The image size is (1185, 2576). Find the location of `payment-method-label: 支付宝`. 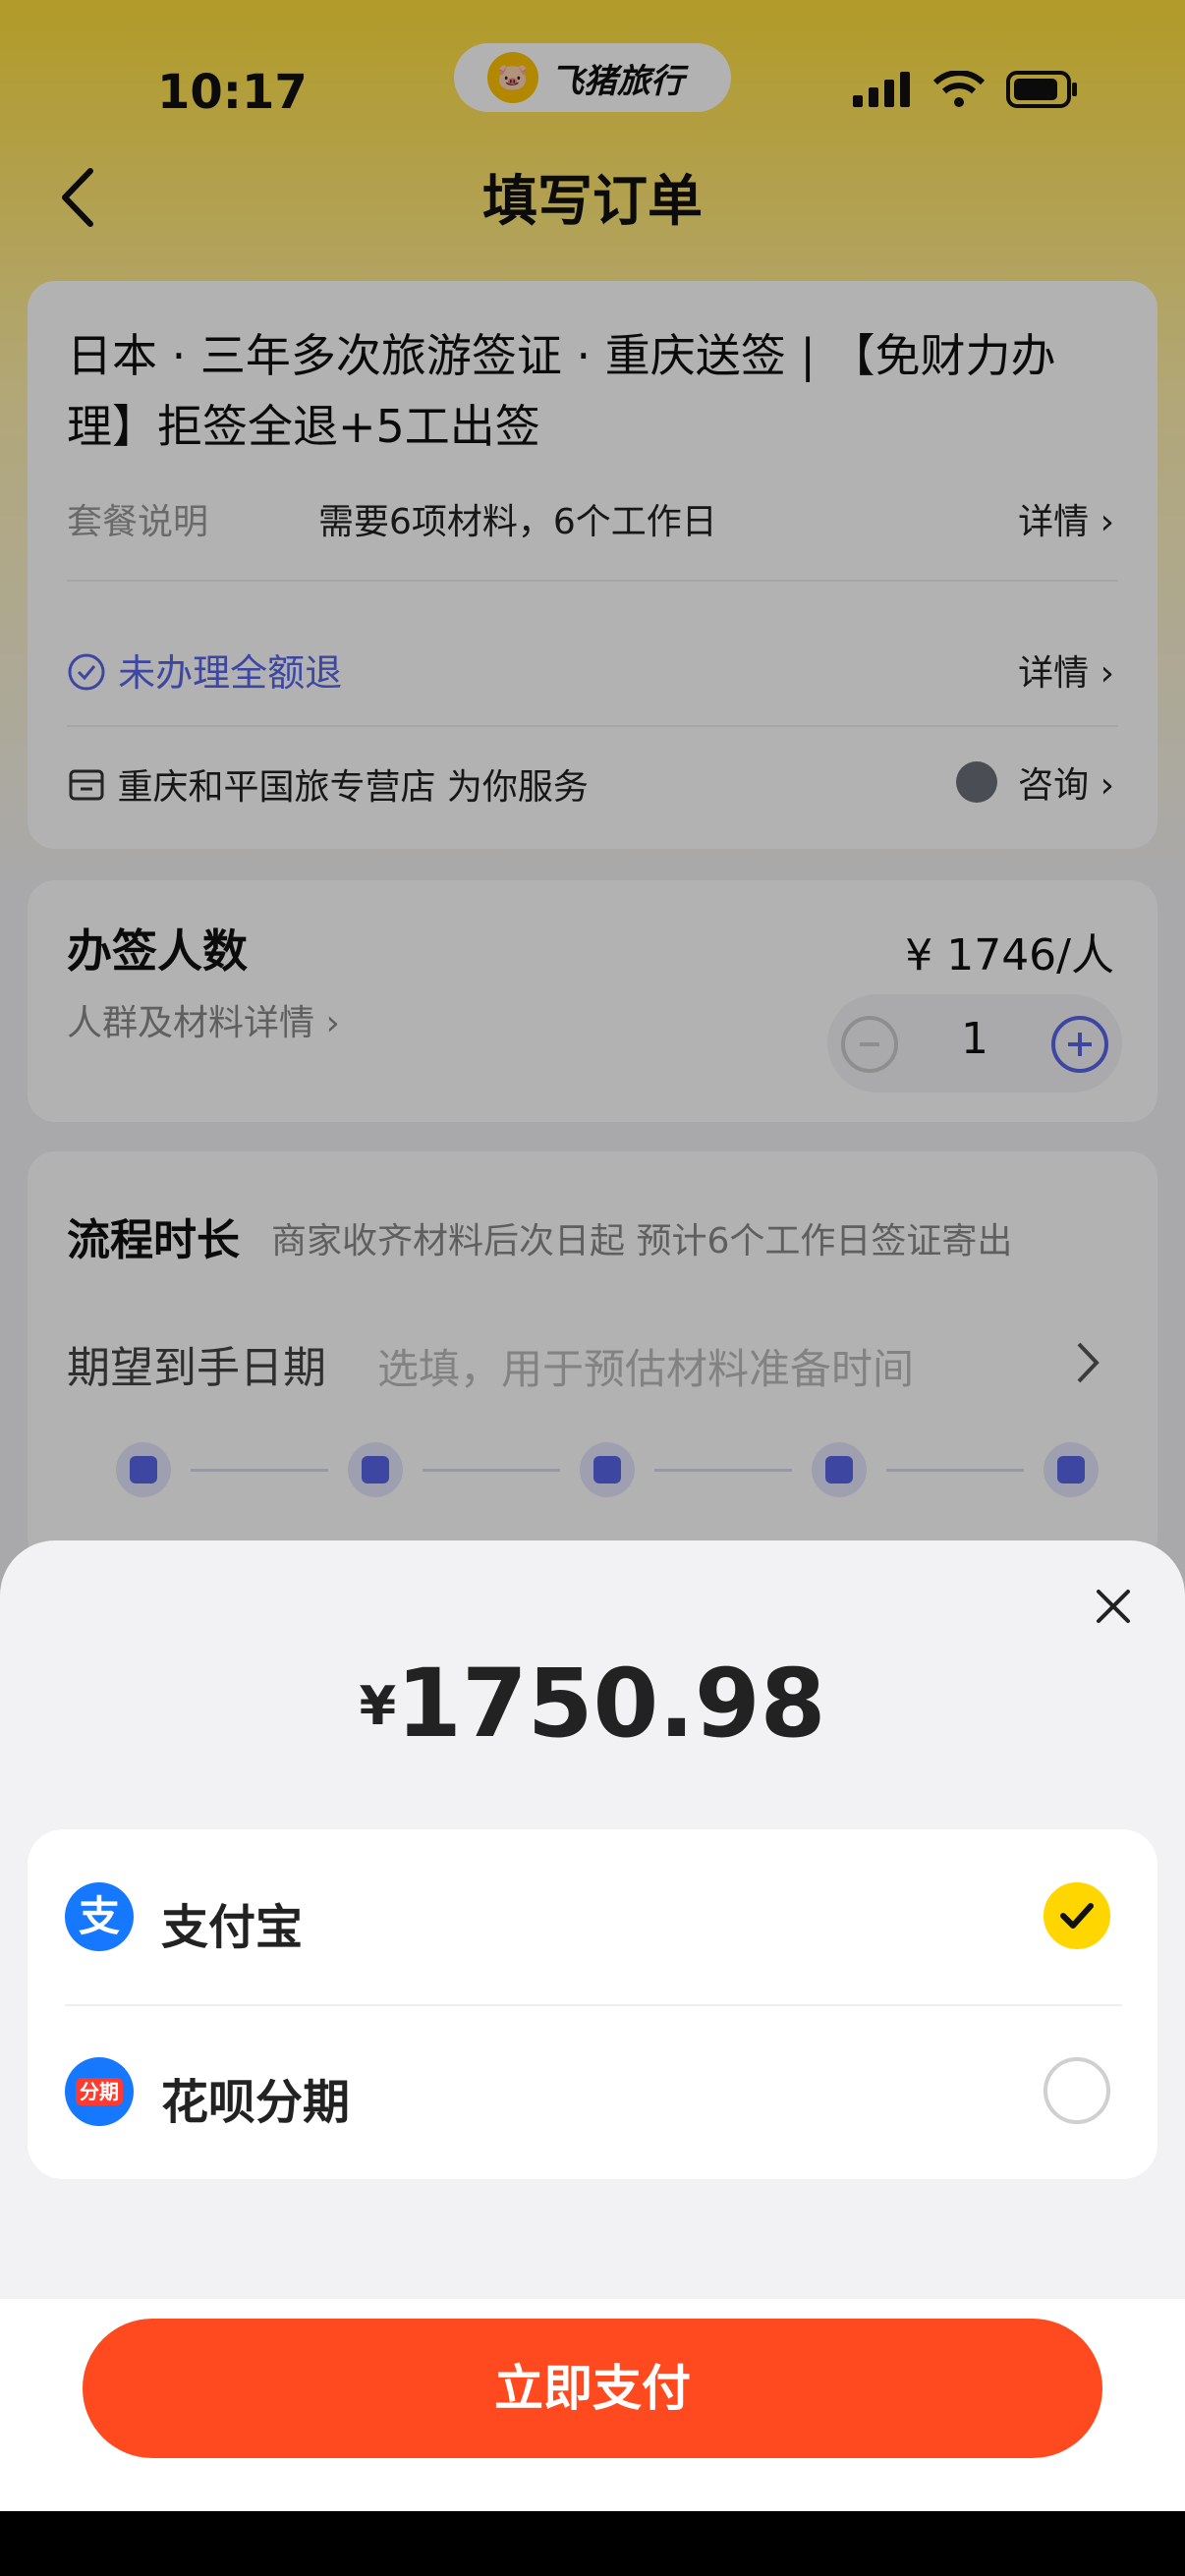

payment-method-label: 支付宝 is located at coordinates (232, 1927).